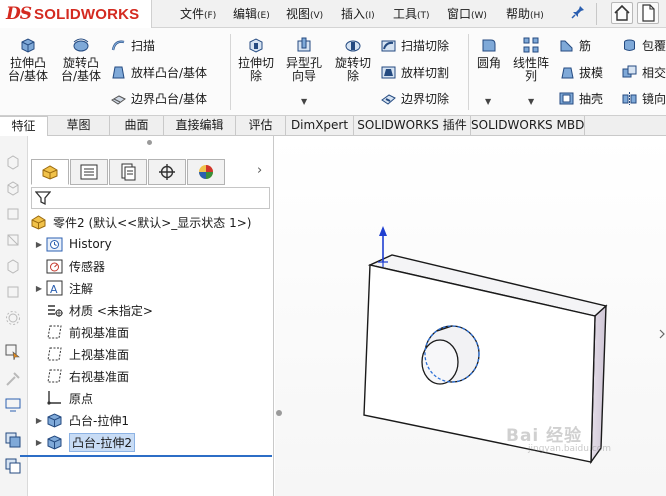  Describe the element at coordinates (440, 362) in the screenshot. I see `boss-cylinder-face` at that location.